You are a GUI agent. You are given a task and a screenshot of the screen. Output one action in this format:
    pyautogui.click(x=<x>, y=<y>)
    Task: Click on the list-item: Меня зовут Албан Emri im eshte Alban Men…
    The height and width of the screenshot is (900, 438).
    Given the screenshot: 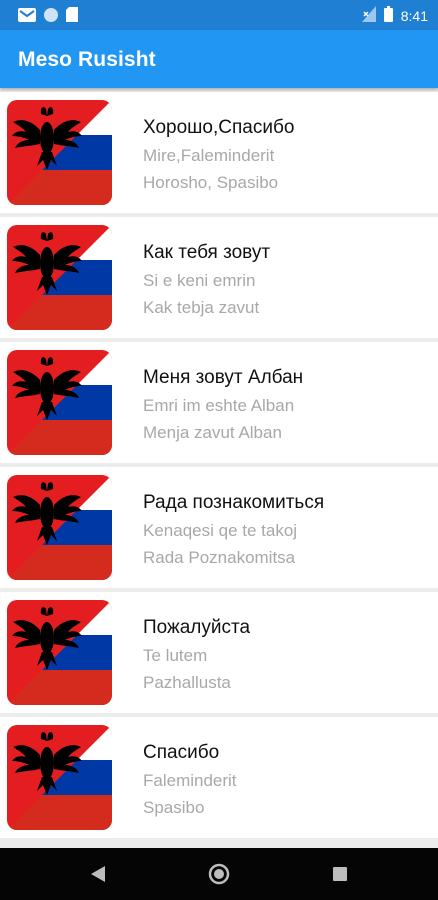 What is the action you would take?
    pyautogui.click(x=219, y=402)
    